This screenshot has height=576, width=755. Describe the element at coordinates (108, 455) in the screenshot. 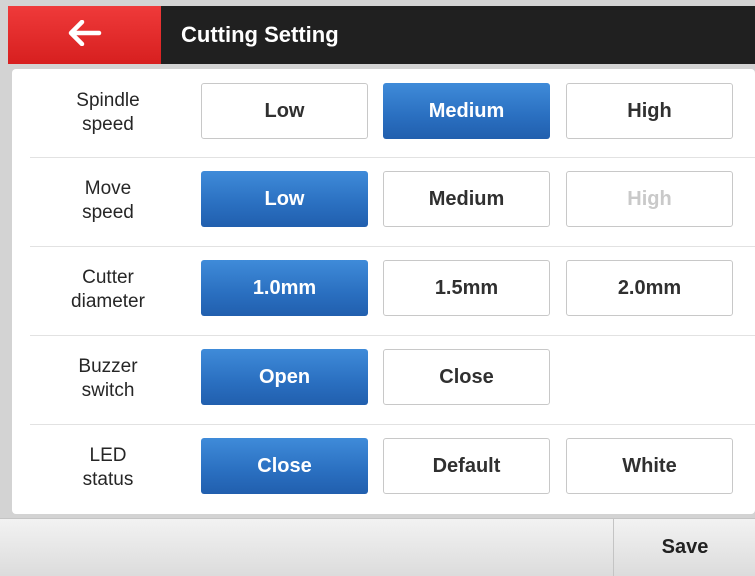

I see `label-line: LED` at that location.